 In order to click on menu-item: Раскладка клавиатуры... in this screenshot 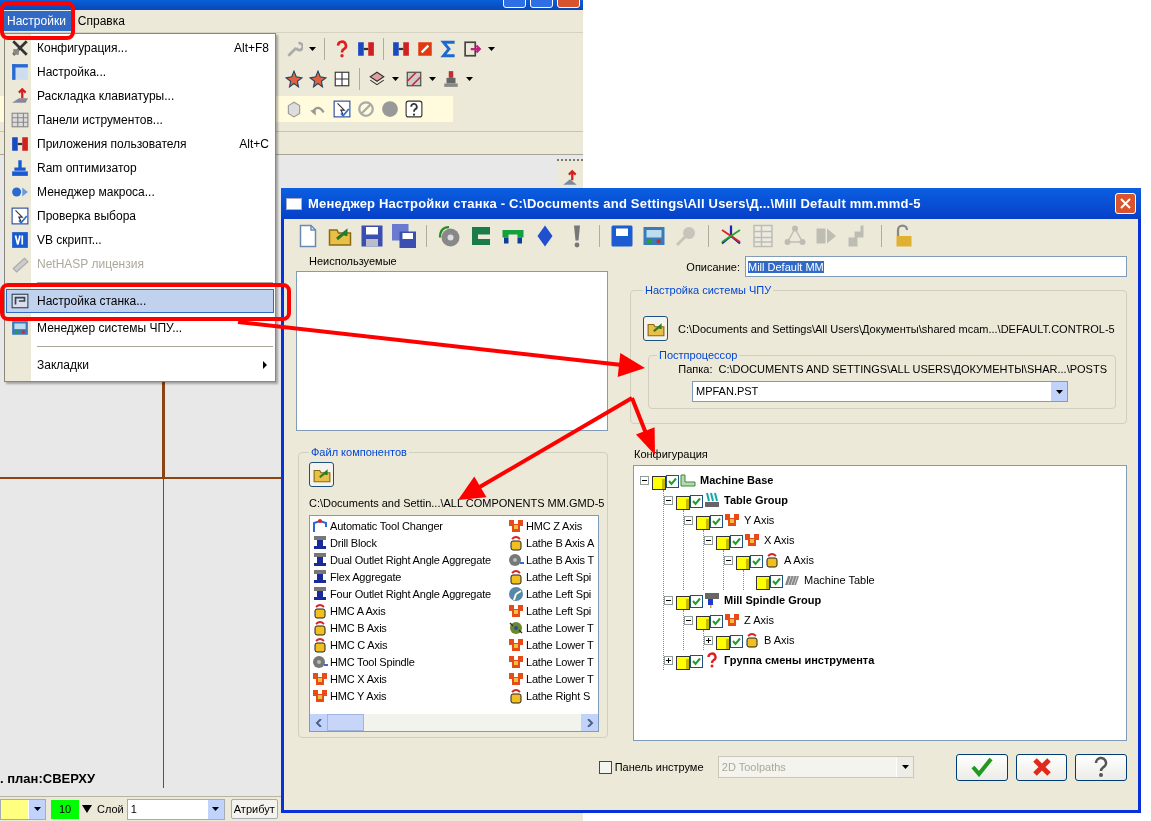, I will do `click(140, 96)`.